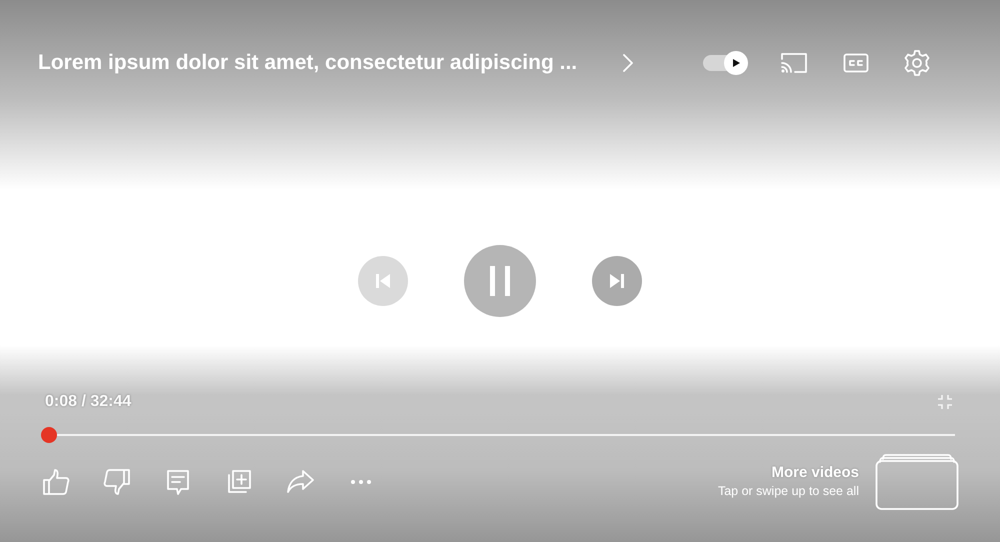 The width and height of the screenshot is (1000, 542). I want to click on settings-button, so click(917, 63).